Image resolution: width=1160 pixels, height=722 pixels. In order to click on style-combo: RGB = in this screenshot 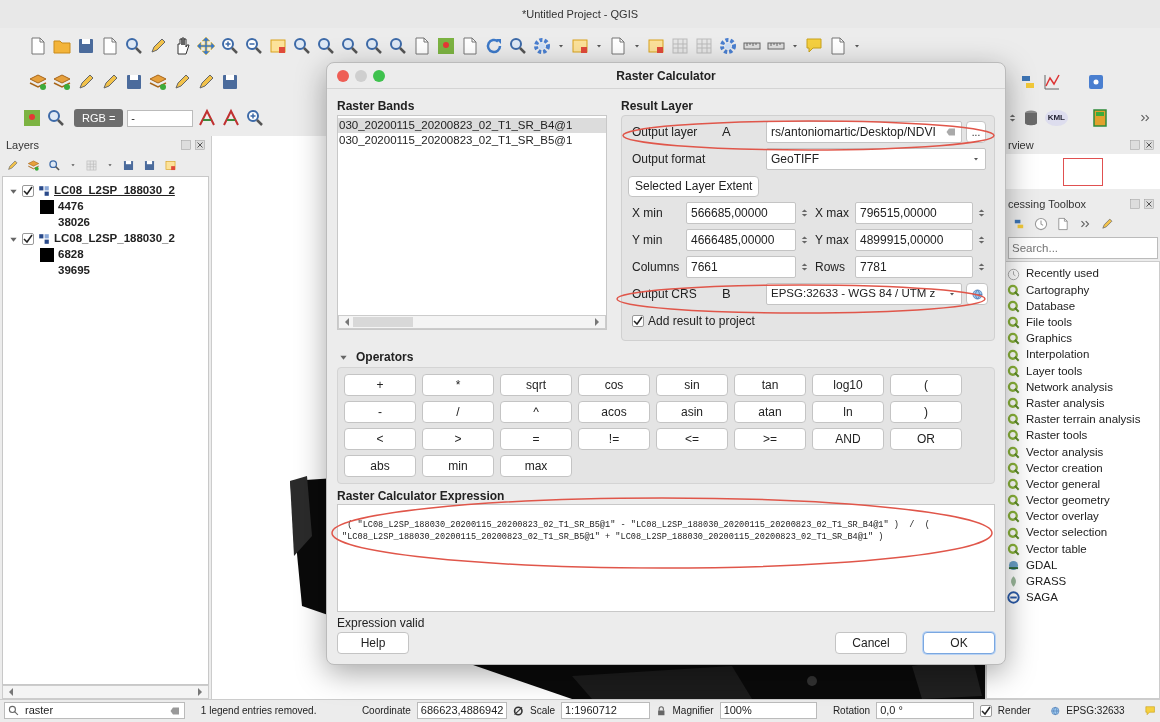, I will do `click(99, 118)`.